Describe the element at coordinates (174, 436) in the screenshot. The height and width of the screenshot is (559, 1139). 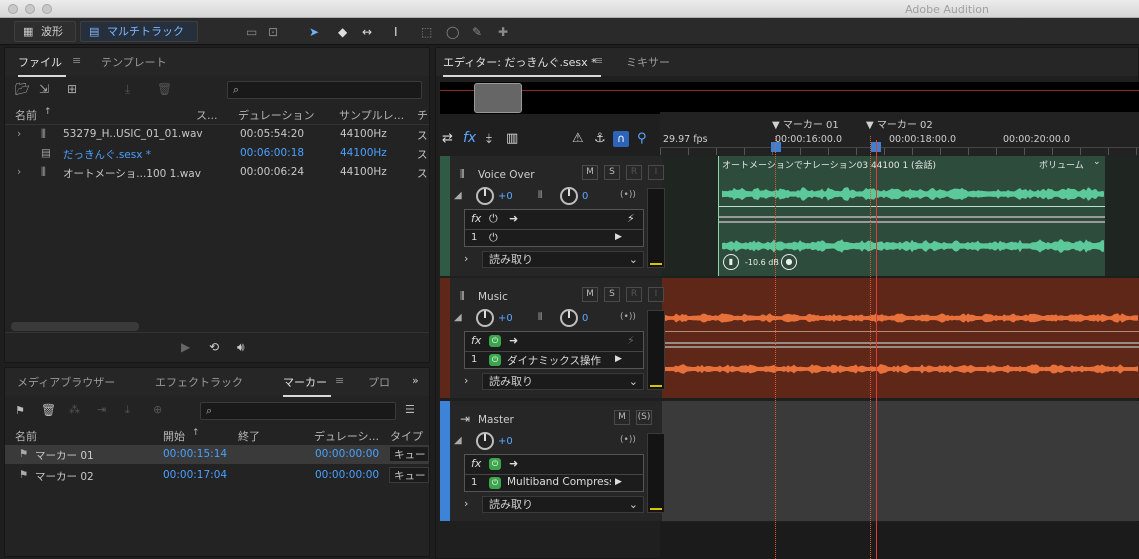
I see `column-start: 開始` at that location.